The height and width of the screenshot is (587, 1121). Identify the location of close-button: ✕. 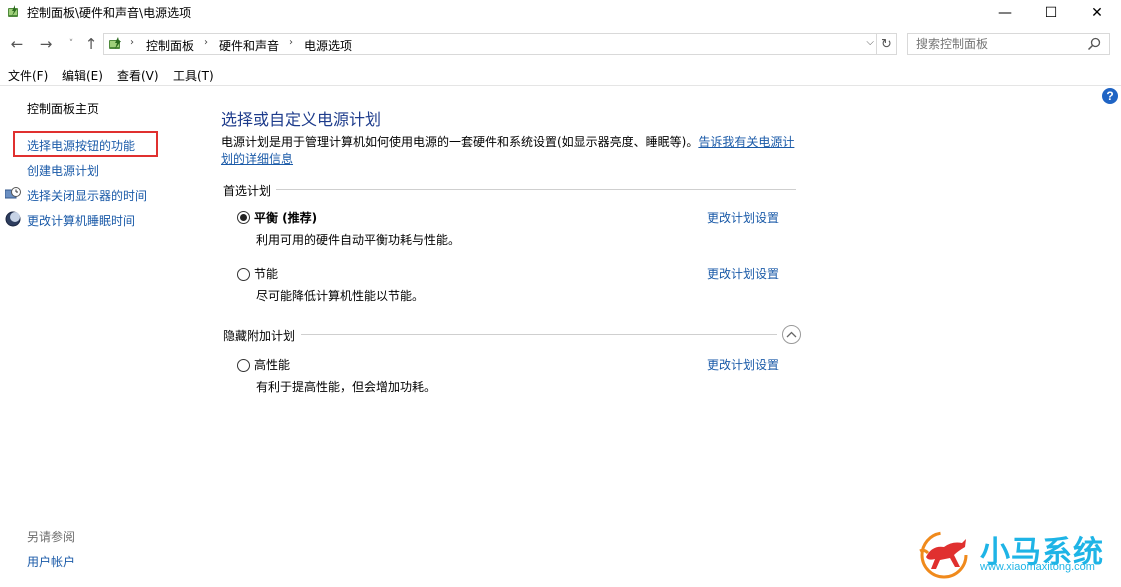
(1097, 13).